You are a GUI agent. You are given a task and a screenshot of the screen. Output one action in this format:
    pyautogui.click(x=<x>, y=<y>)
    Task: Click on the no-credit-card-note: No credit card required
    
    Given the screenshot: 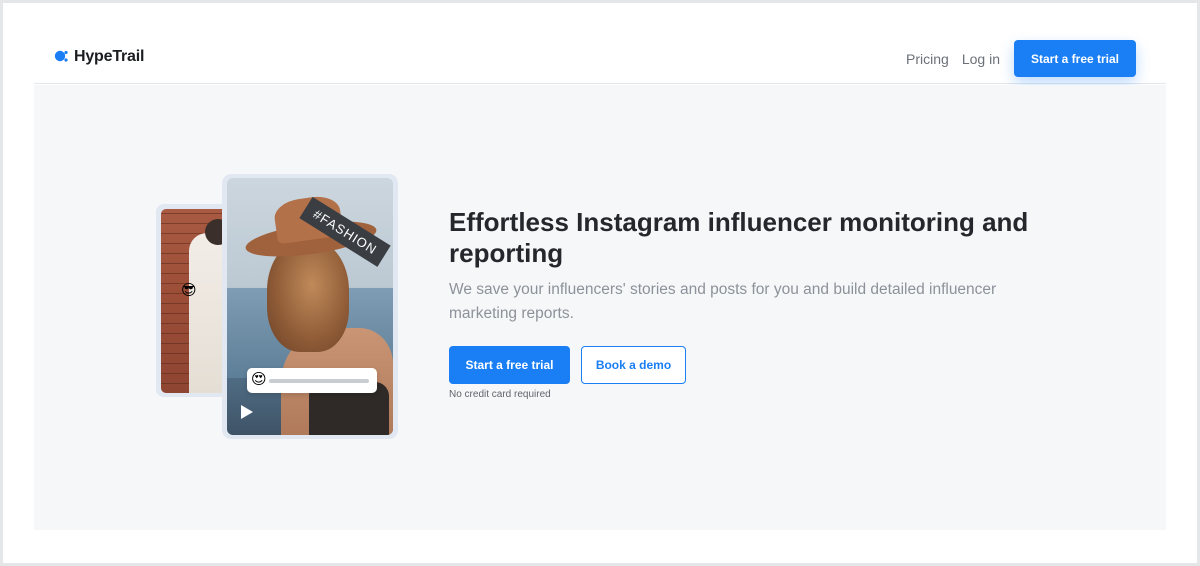 What is the action you would take?
    pyautogui.click(x=500, y=394)
    